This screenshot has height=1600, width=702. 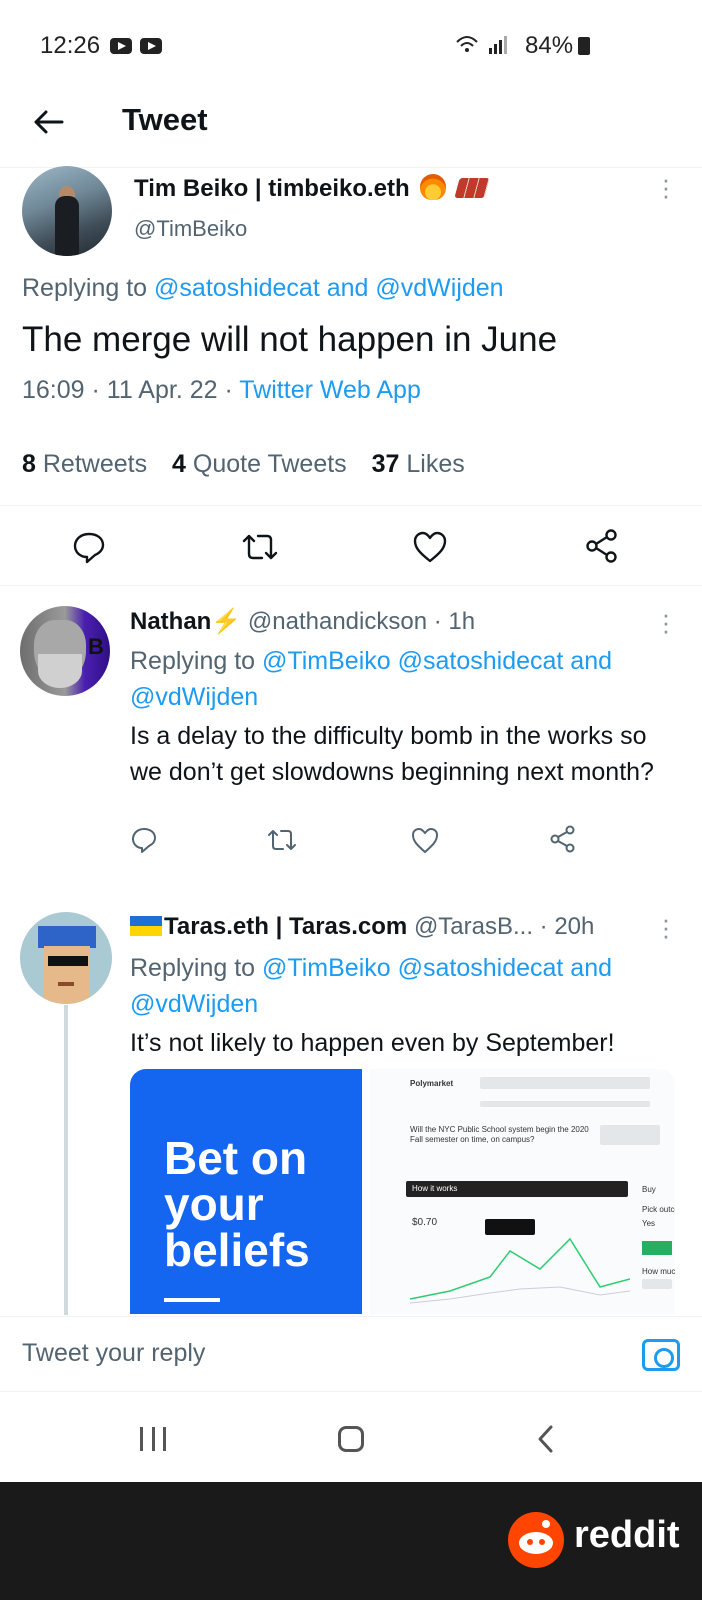 I want to click on replying-to: Replying to @satoshidecat and @vdWijden, so click(x=263, y=288).